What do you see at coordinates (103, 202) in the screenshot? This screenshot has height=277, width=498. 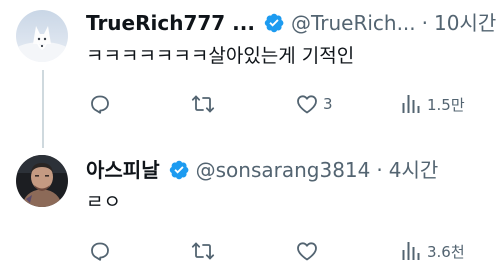 I see `tweet-text: ㄹㅇ` at bounding box center [103, 202].